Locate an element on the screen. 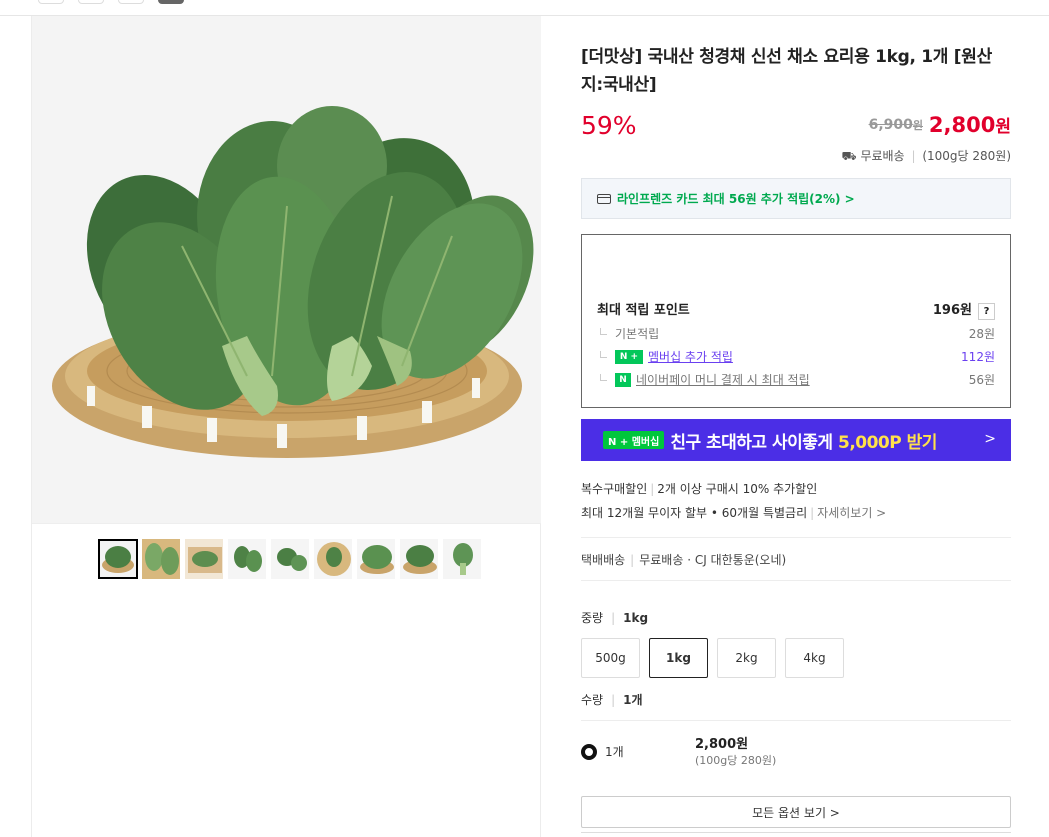 This screenshot has height=837, width=1049. truck-icon: ⛟ is located at coordinates (849, 156).